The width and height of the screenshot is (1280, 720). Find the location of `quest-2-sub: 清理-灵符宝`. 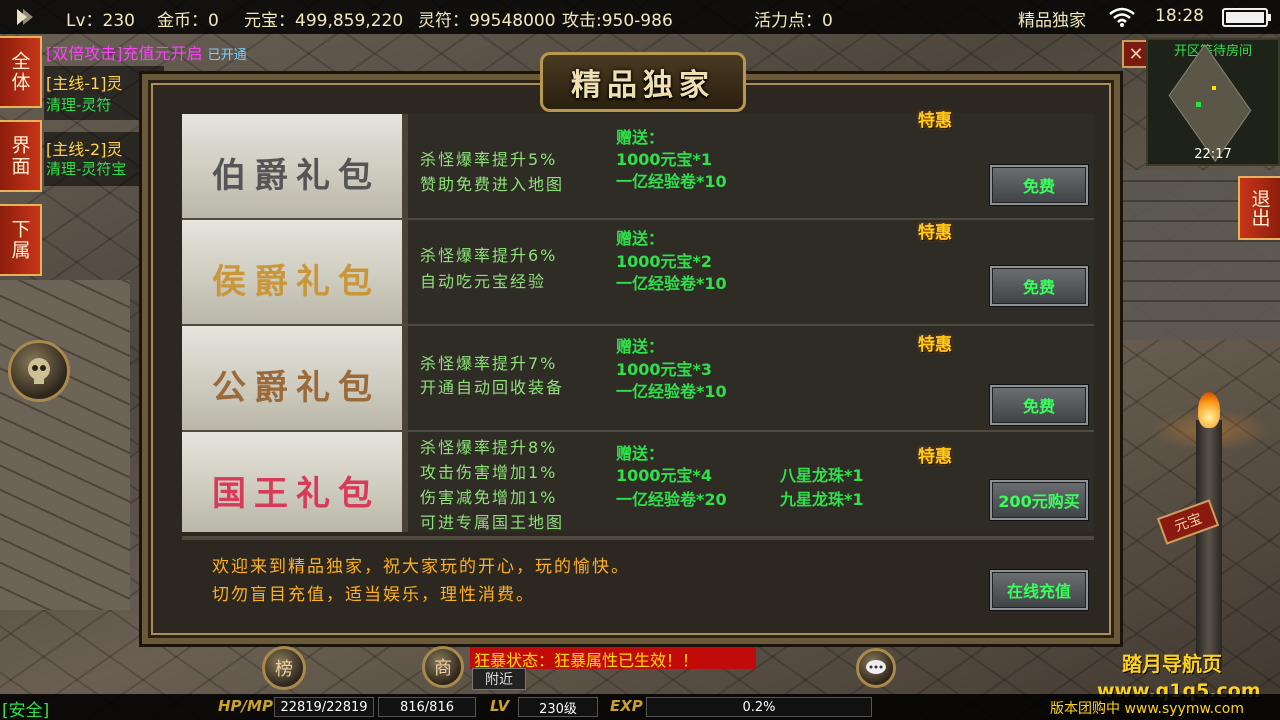

quest-2-sub: 清理-灵符宝 is located at coordinates (86, 169).